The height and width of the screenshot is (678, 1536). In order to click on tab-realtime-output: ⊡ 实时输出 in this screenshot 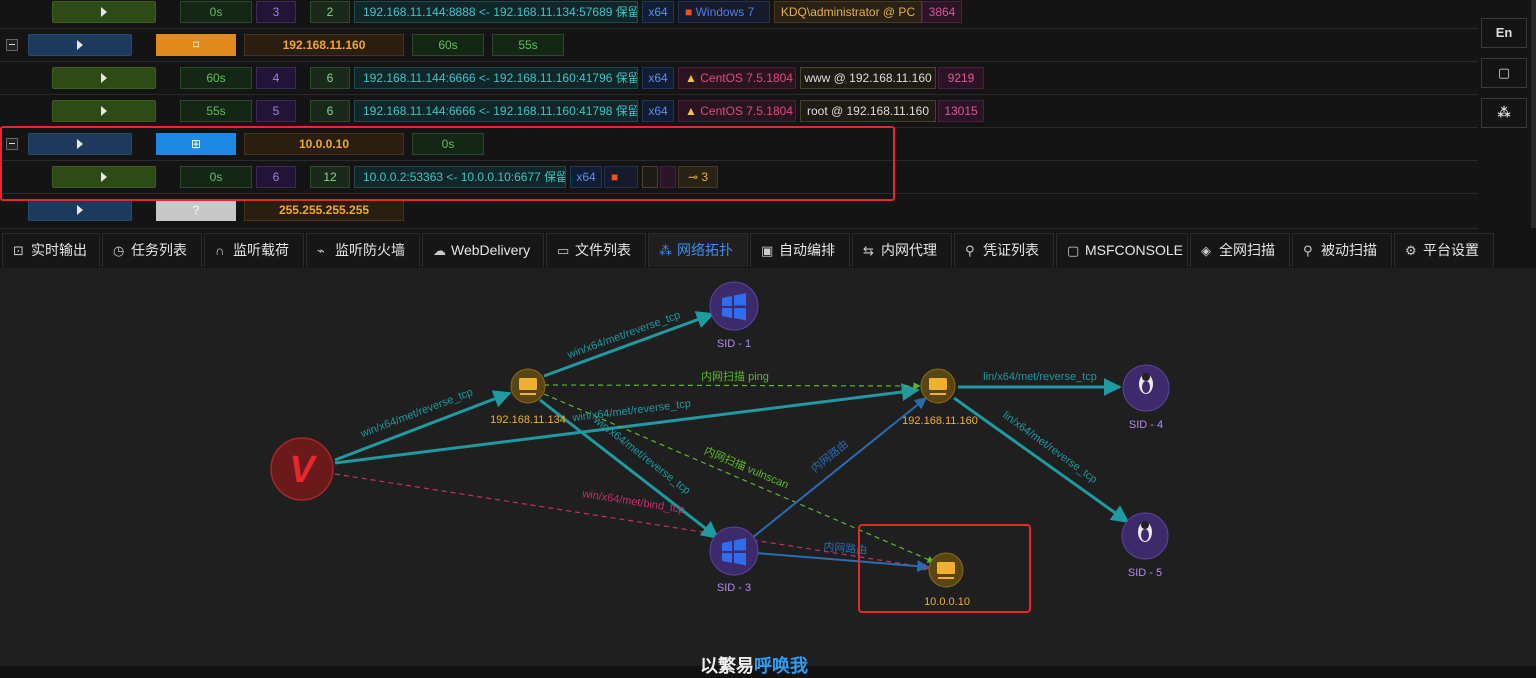, I will do `click(51, 250)`.